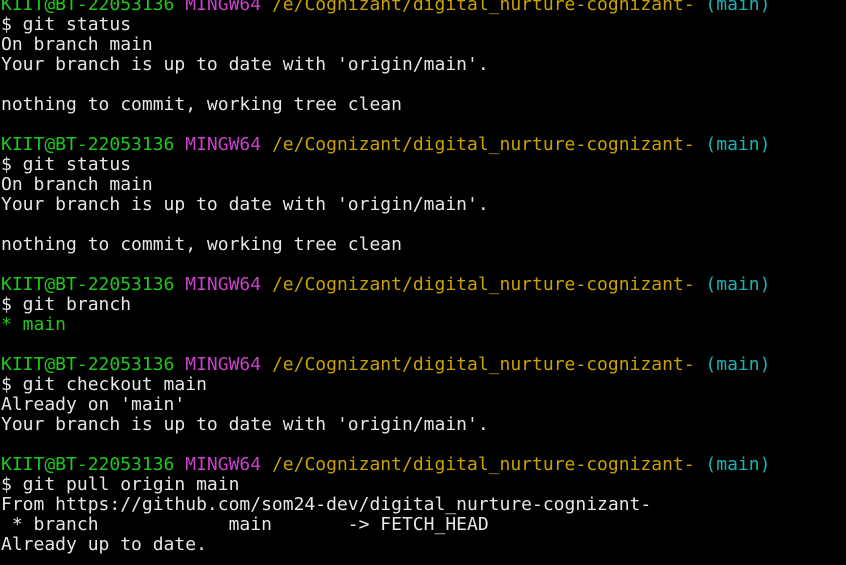 The image size is (846, 565). I want to click on output-line: * branch main -> FETCH_HEAD, so click(385, 525).